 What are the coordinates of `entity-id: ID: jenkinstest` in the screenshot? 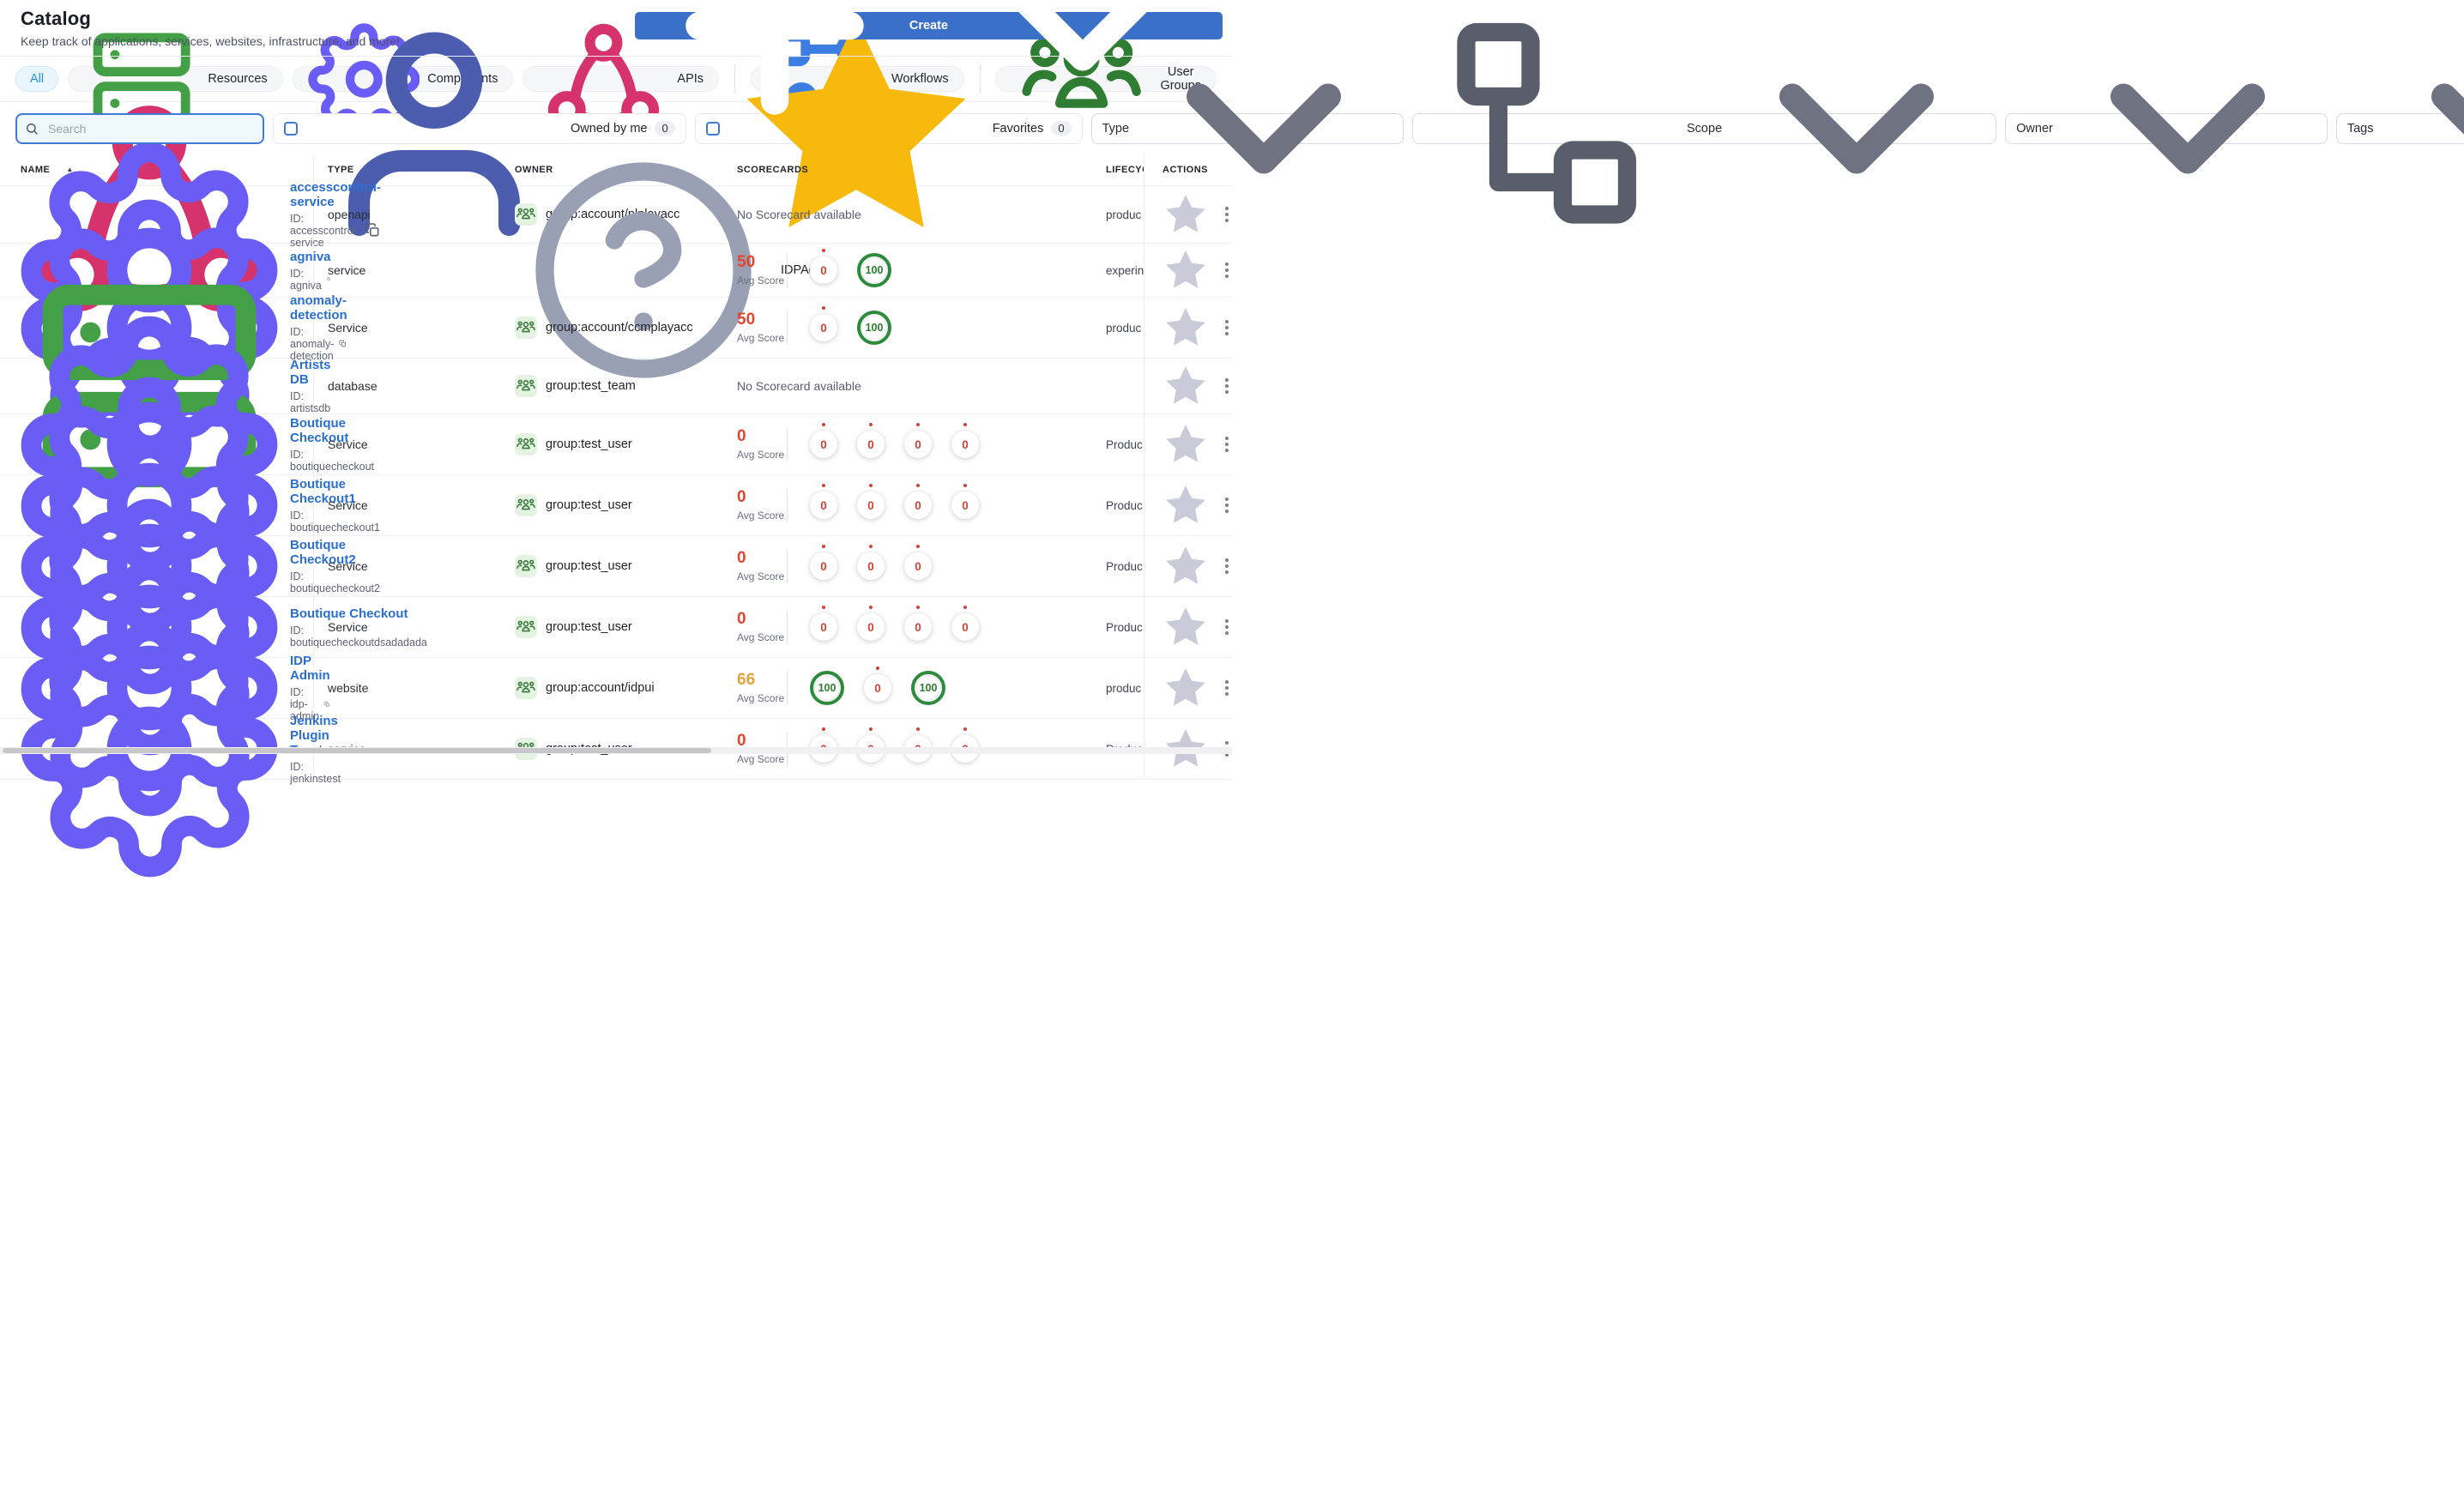 It's located at (318, 773).